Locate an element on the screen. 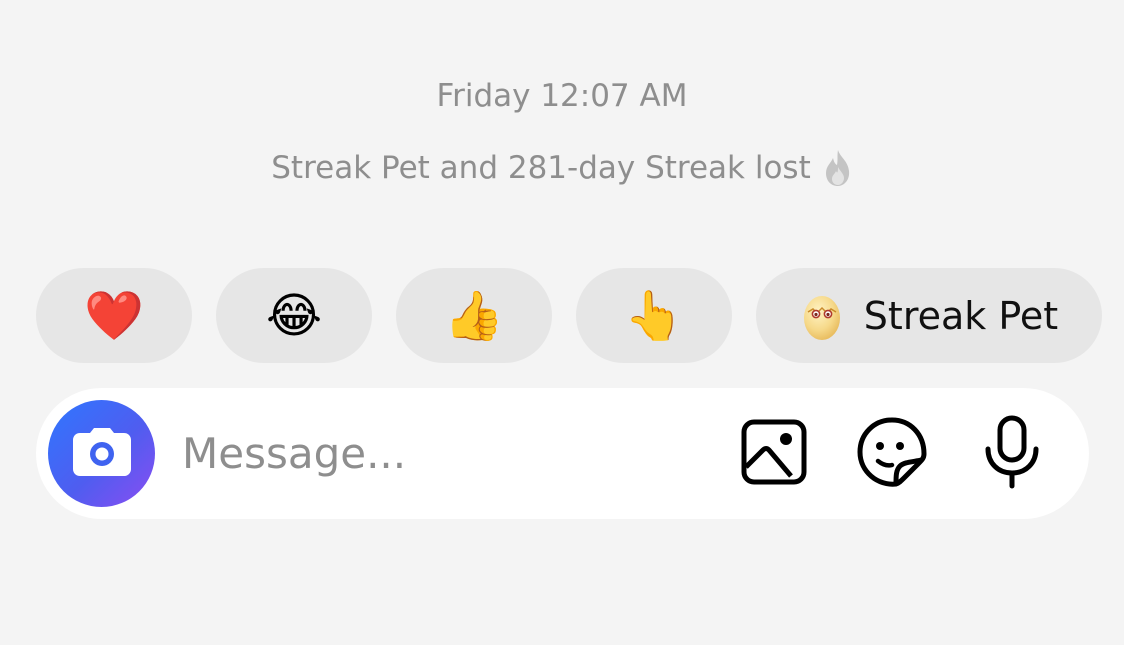  streak-pet-button: Streak Pet is located at coordinates (929, 315).